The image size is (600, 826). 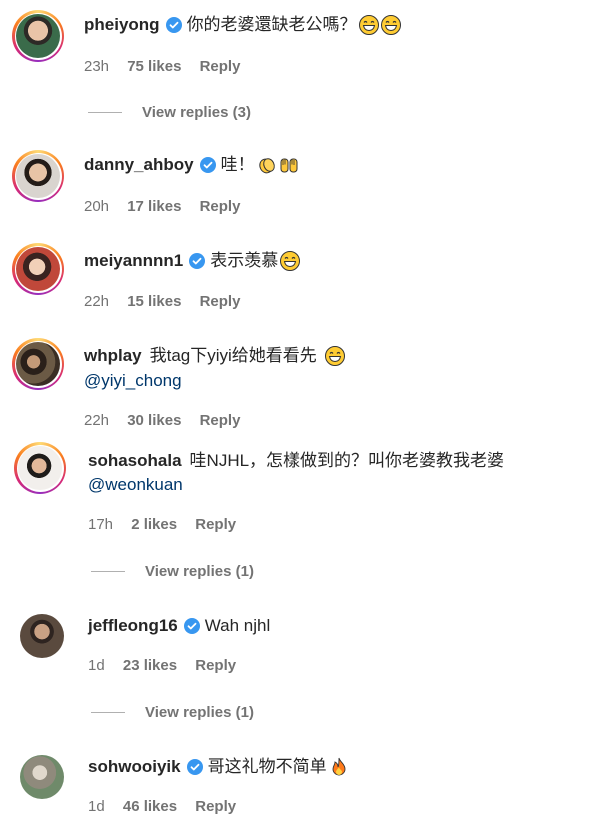 What do you see at coordinates (135, 485) in the screenshot?
I see `mention-link: @weonkuan` at bounding box center [135, 485].